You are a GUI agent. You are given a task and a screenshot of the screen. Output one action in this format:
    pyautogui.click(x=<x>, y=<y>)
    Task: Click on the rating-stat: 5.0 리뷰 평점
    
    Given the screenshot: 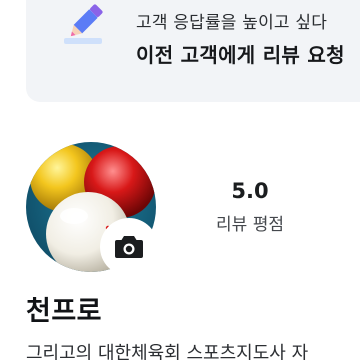 What is the action you would take?
    pyautogui.click(x=250, y=207)
    